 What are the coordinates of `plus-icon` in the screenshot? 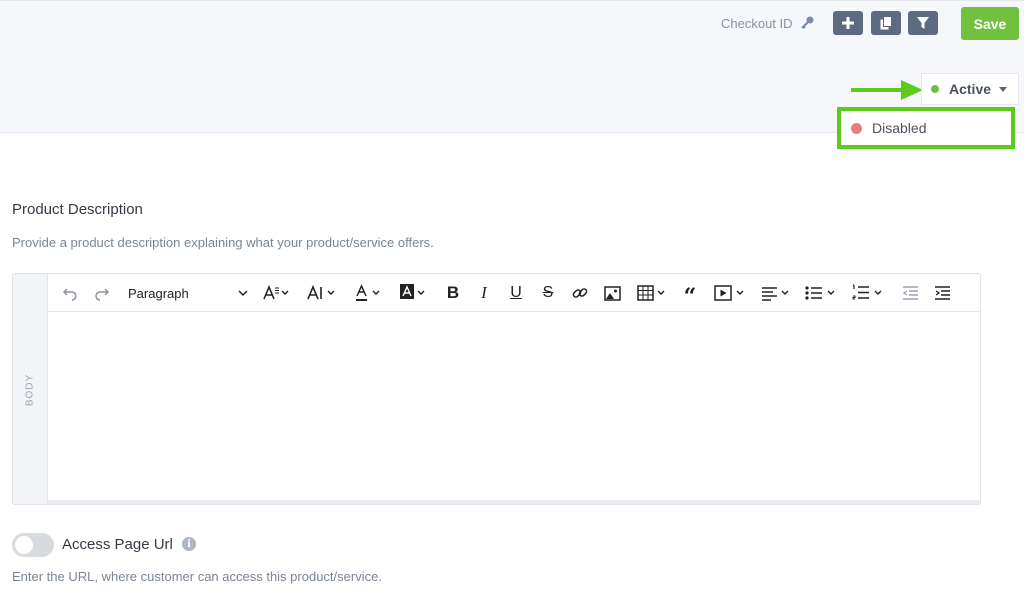 It's located at (848, 23).